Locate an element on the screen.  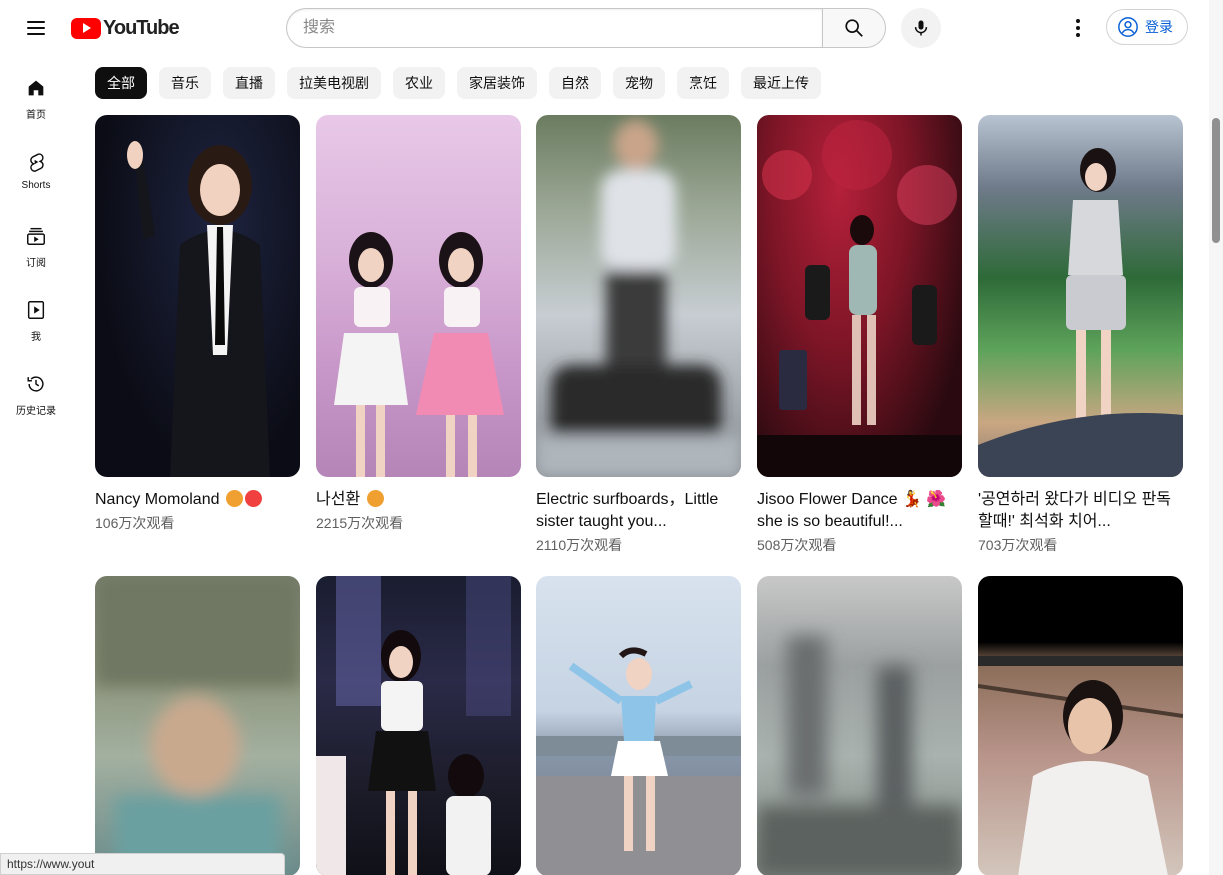
sidebar-item-shorts: Shorts is located at coordinates (36, 167).